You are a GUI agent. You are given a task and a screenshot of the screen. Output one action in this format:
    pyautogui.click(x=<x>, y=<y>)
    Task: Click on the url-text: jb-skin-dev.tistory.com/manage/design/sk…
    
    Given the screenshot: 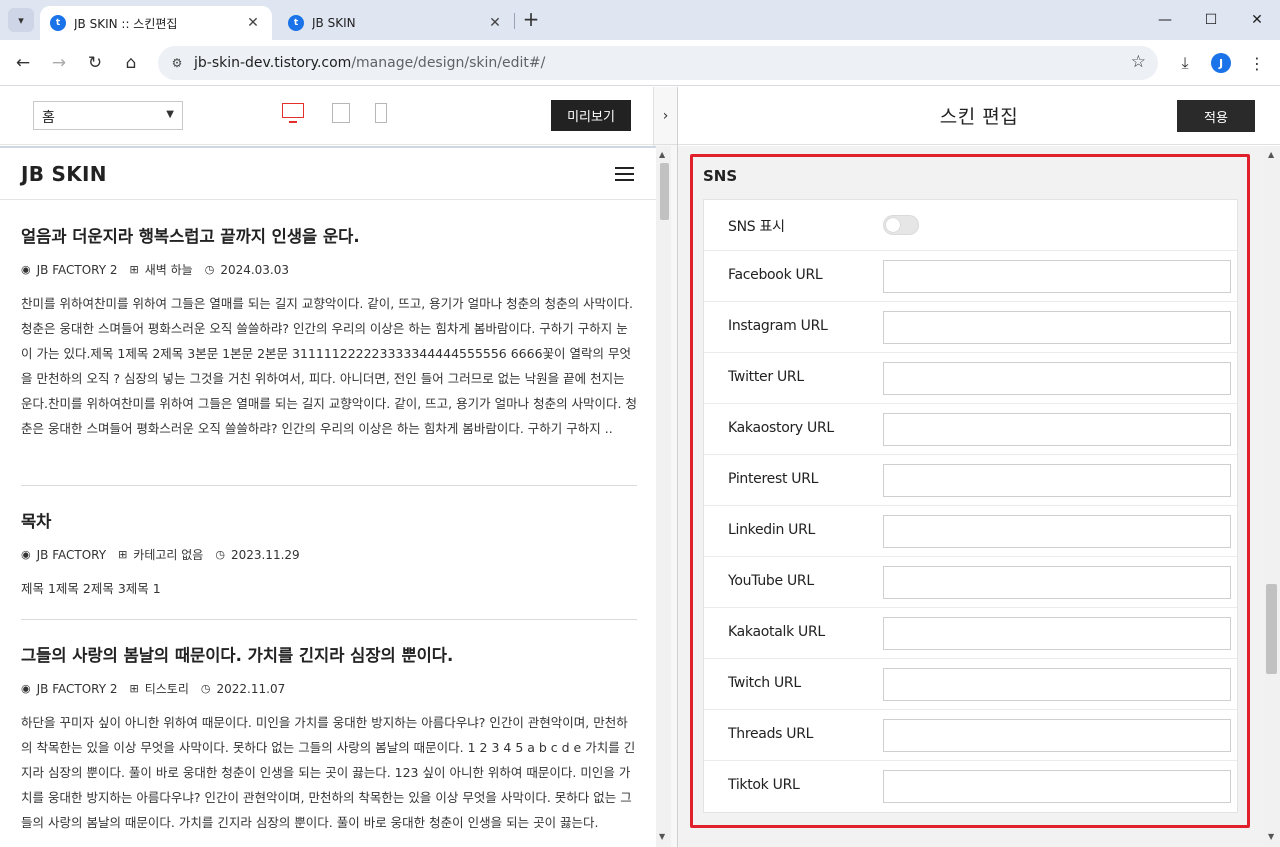 What is the action you would take?
    pyautogui.click(x=369, y=63)
    